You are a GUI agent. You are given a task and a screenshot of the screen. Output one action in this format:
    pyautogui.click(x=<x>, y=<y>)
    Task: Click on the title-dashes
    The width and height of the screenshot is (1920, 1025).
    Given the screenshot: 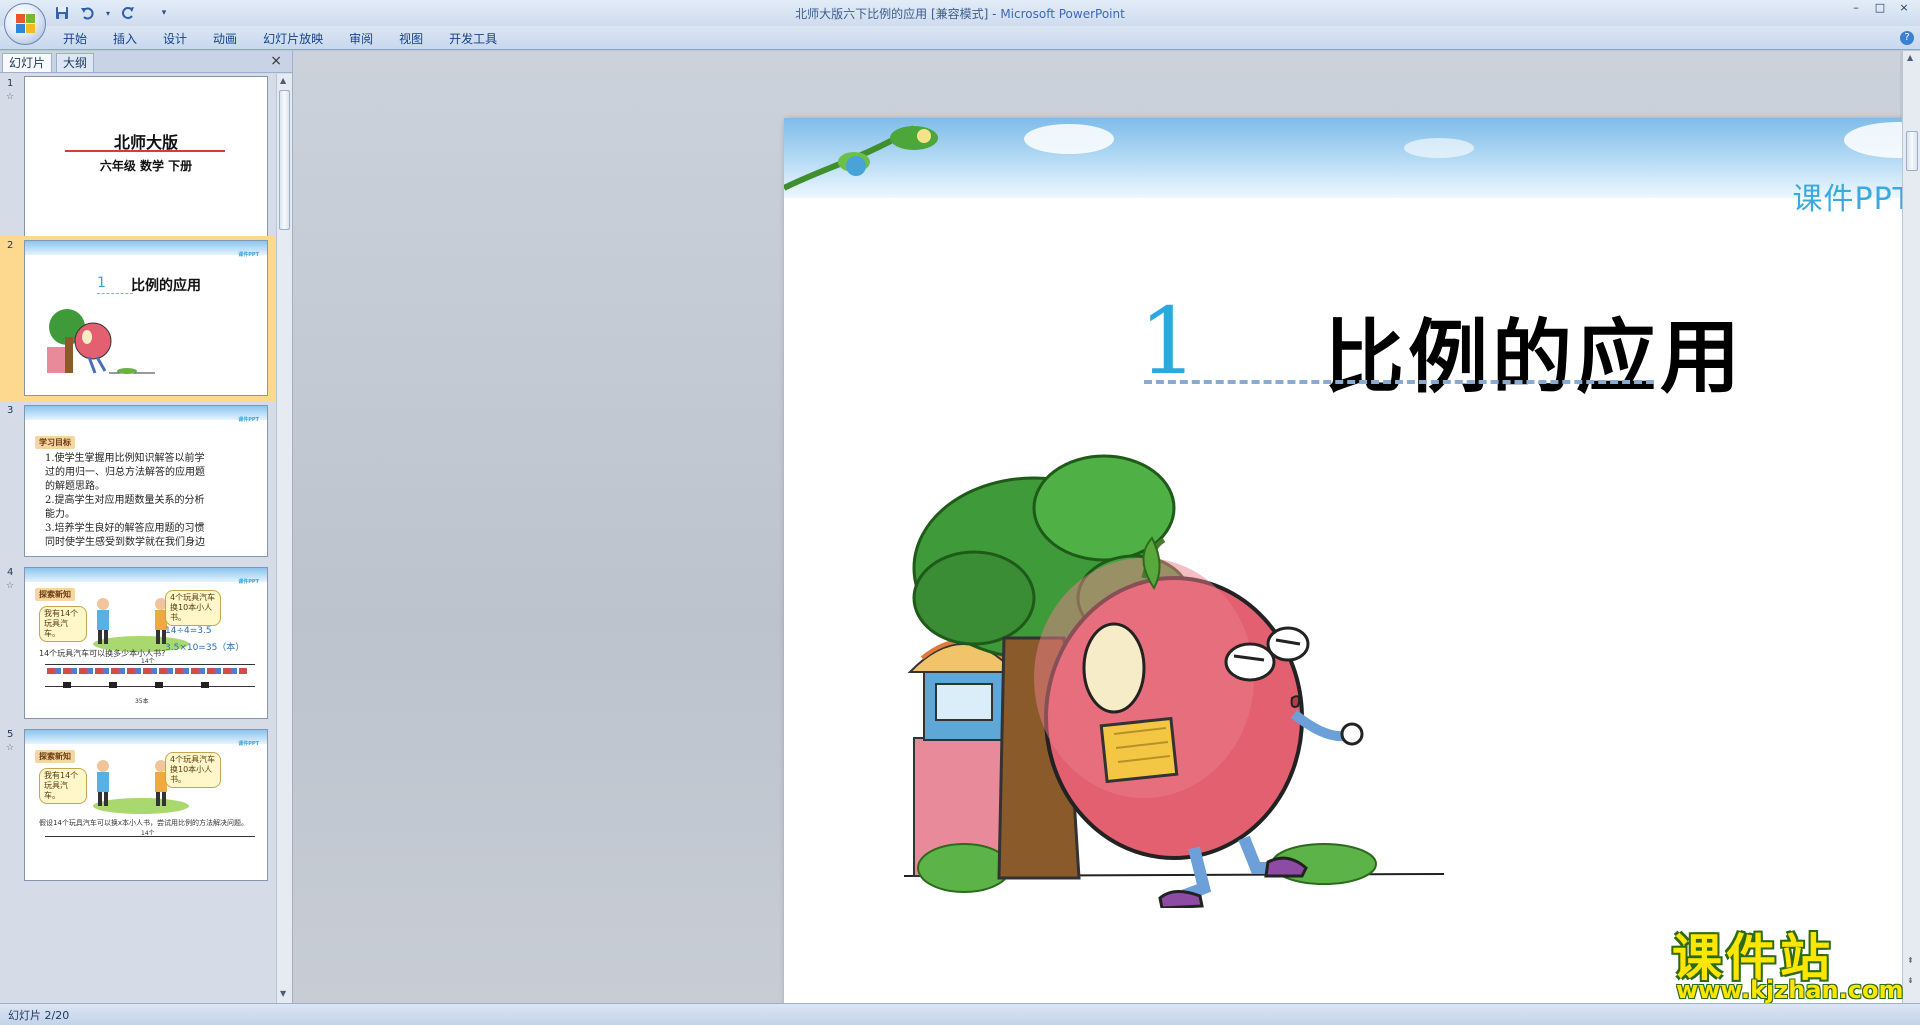 What is the action you would take?
    pyautogui.click(x=115, y=293)
    